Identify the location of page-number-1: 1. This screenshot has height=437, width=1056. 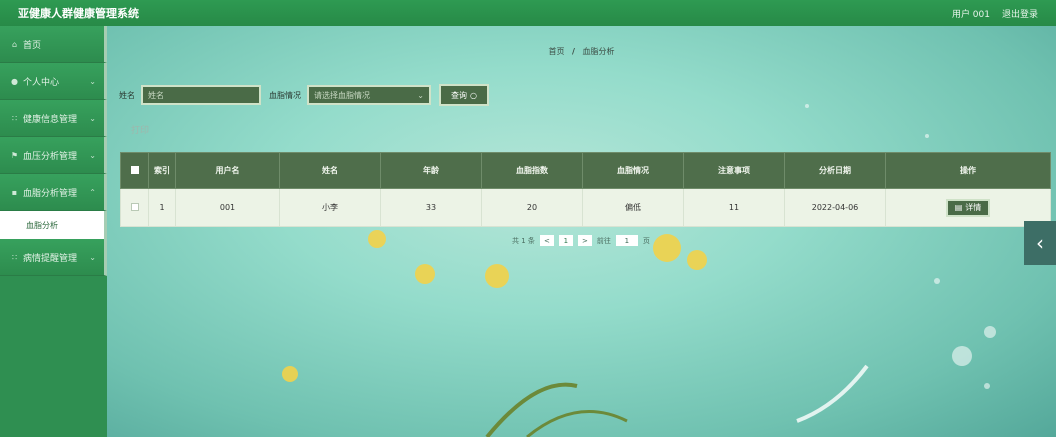
(565, 240).